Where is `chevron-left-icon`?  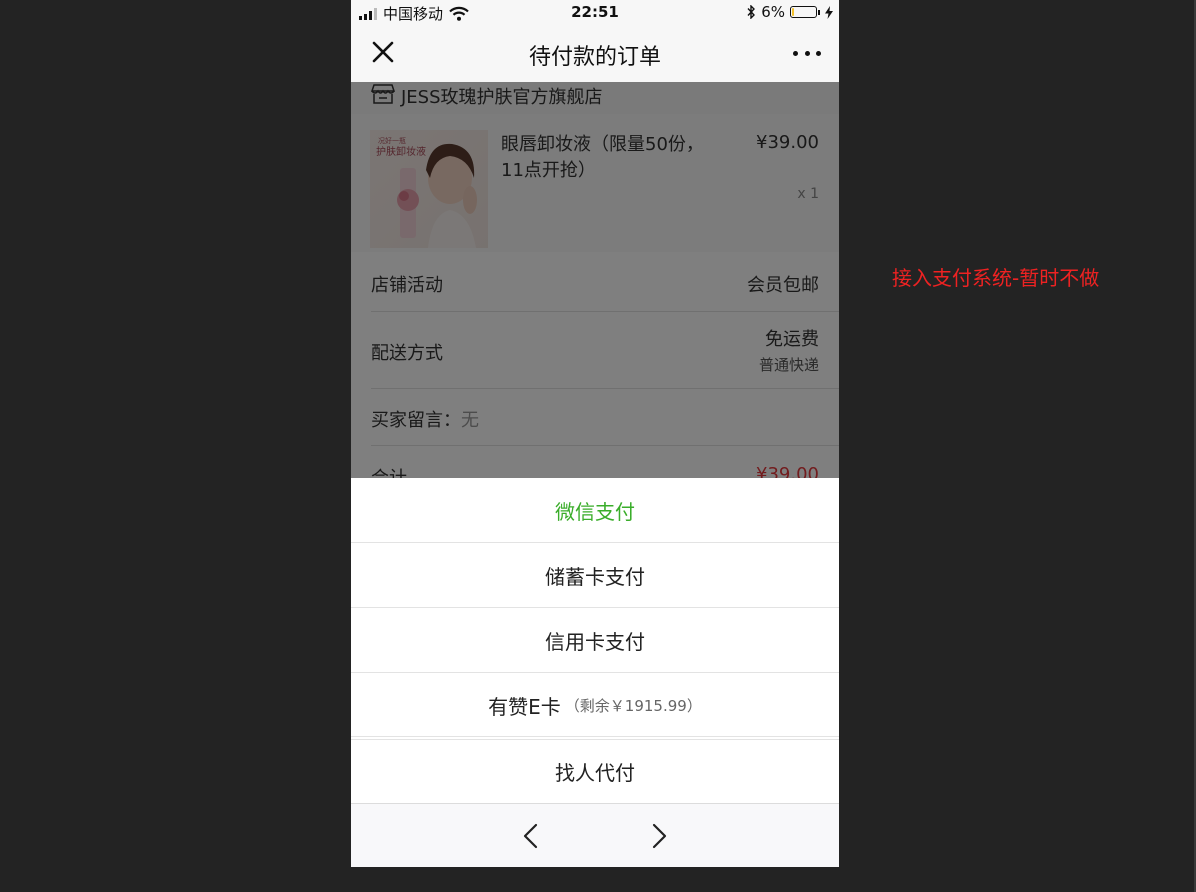
chevron-left-icon is located at coordinates (531, 836).